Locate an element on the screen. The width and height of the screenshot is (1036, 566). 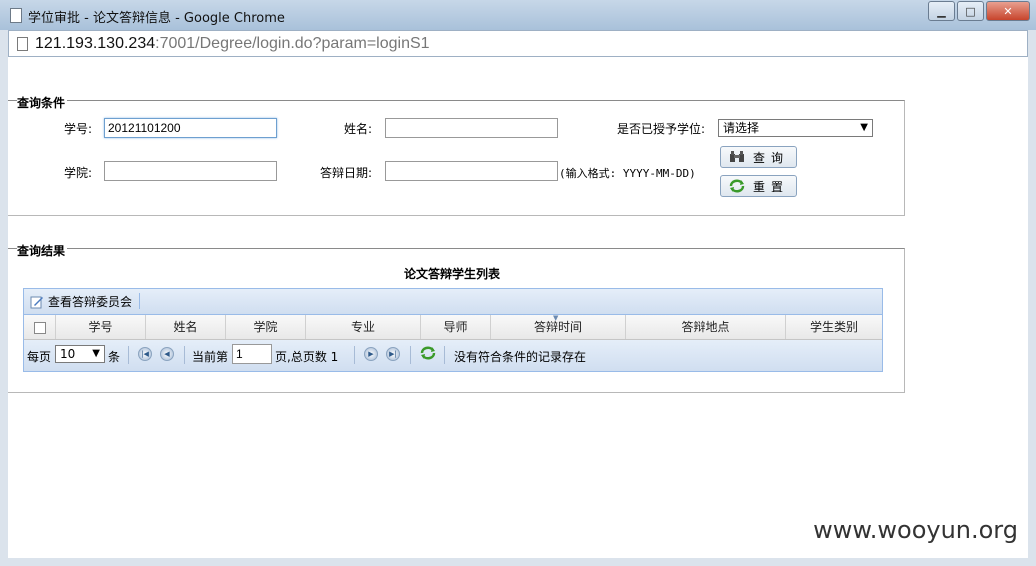
toolbar-separator is located at coordinates (139, 301).